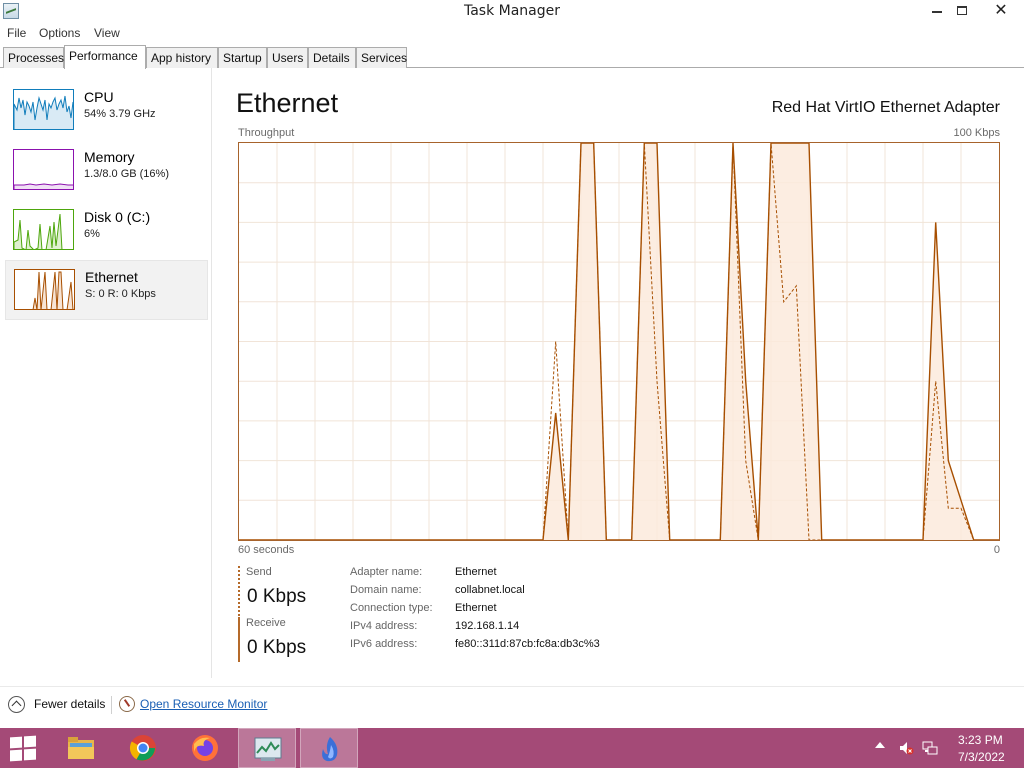 The height and width of the screenshot is (768, 1024). Describe the element at coordinates (266, 133) in the screenshot. I see `graph-label: Throughput` at that location.